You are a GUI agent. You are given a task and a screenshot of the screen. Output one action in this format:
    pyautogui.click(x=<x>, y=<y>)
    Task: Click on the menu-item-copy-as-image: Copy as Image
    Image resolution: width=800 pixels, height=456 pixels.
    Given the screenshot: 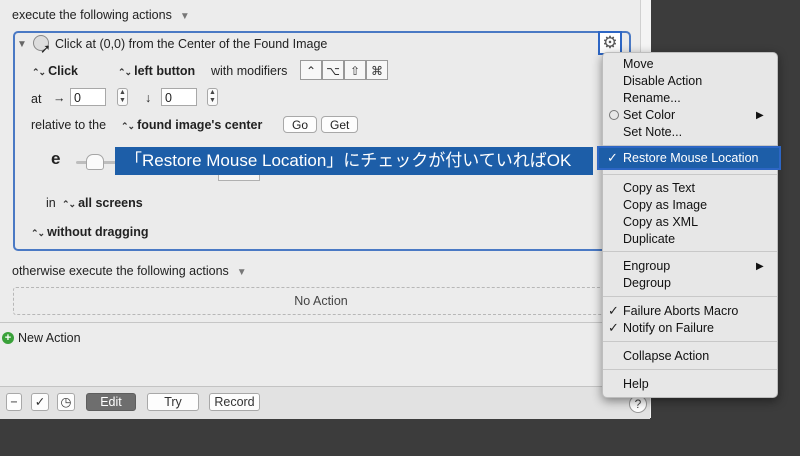 What is the action you would take?
    pyautogui.click(x=665, y=205)
    